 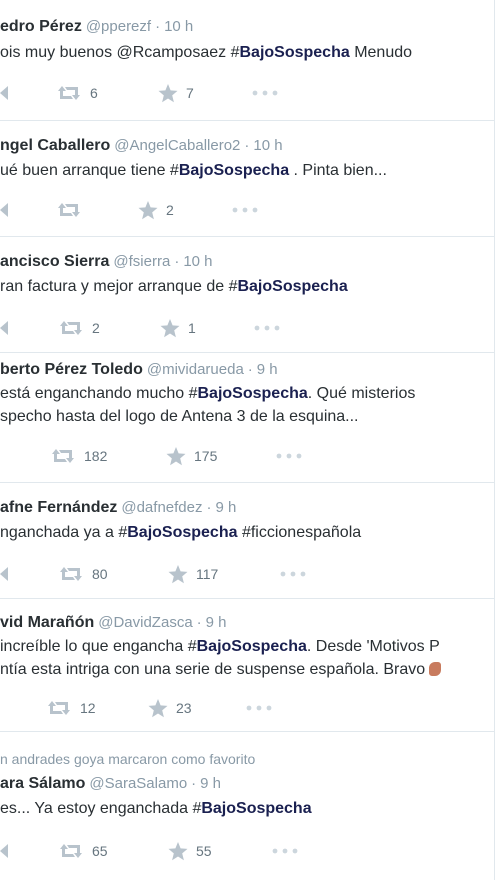 What do you see at coordinates (190, 93) in the screenshot?
I see `favorite-count: 7` at bounding box center [190, 93].